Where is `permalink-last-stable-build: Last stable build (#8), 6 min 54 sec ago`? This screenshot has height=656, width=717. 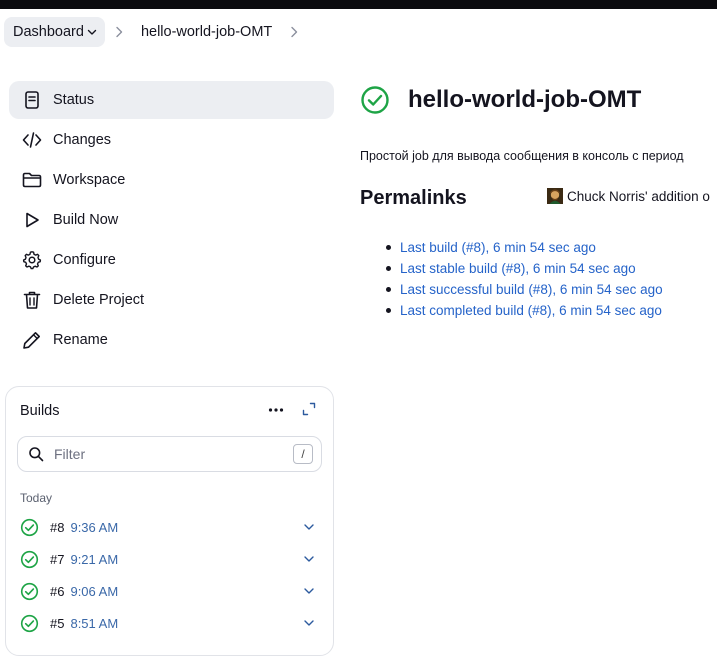
permalink-last-stable-build: Last stable build (#8), 6 min 54 sec ago is located at coordinates (518, 268).